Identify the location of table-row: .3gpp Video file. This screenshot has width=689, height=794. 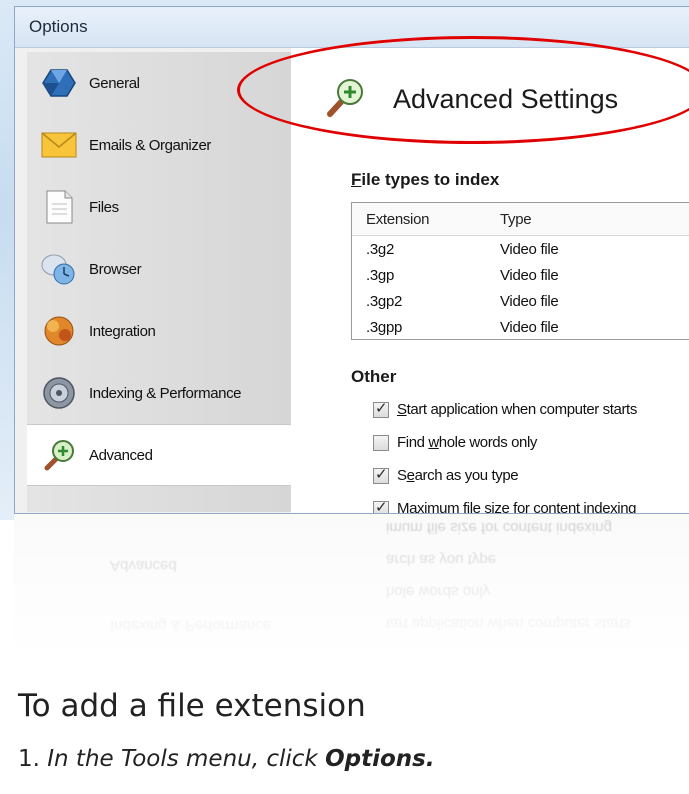
(520, 326).